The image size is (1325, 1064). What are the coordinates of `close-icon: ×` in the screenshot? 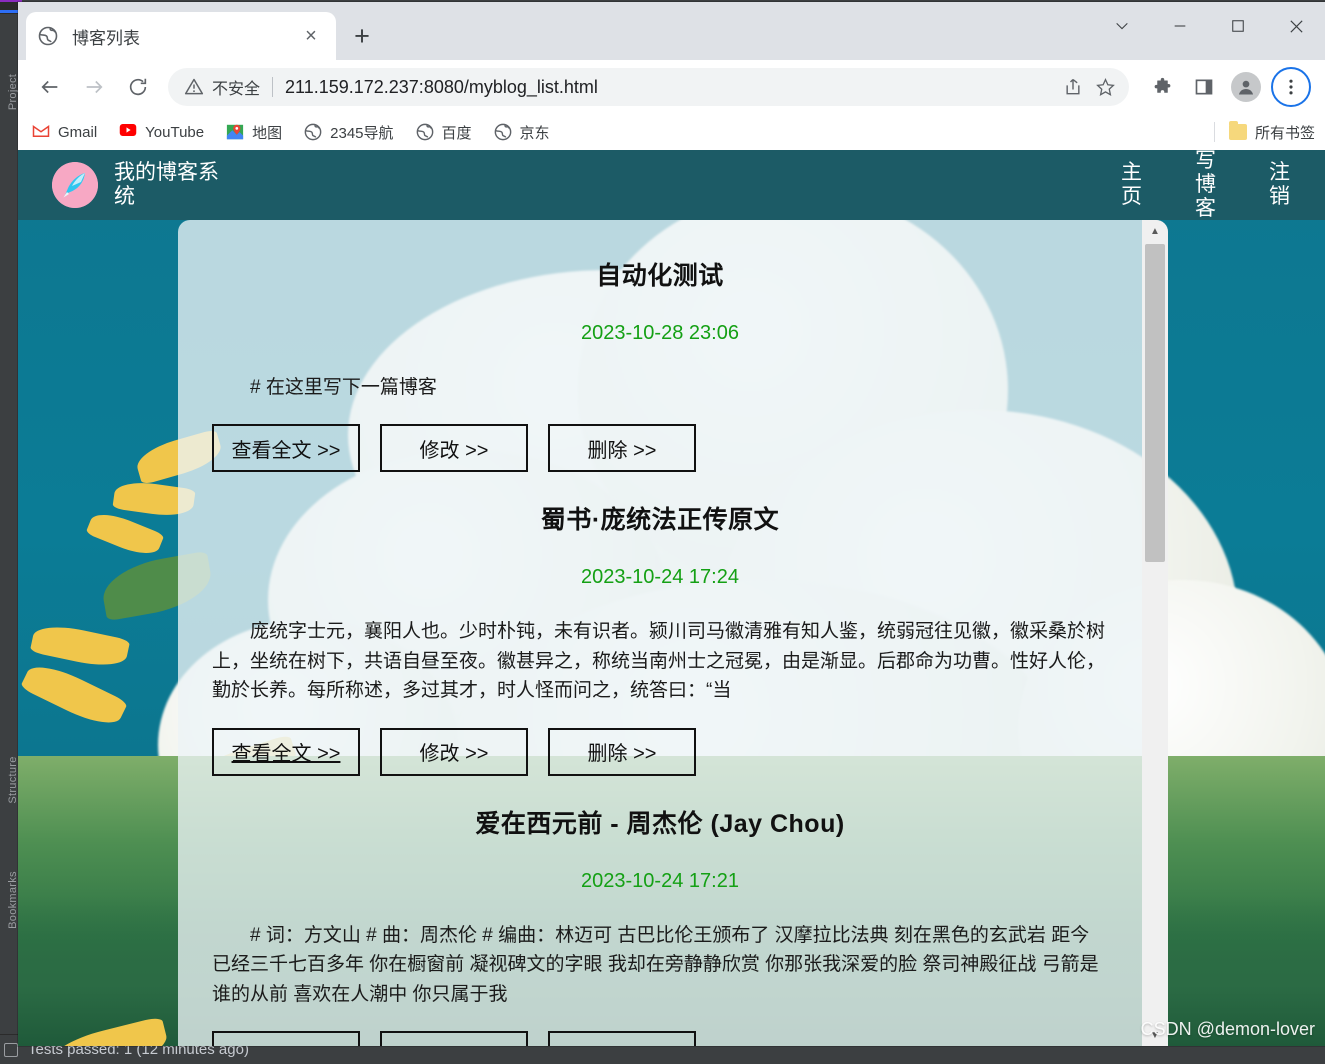 It's located at (311, 36).